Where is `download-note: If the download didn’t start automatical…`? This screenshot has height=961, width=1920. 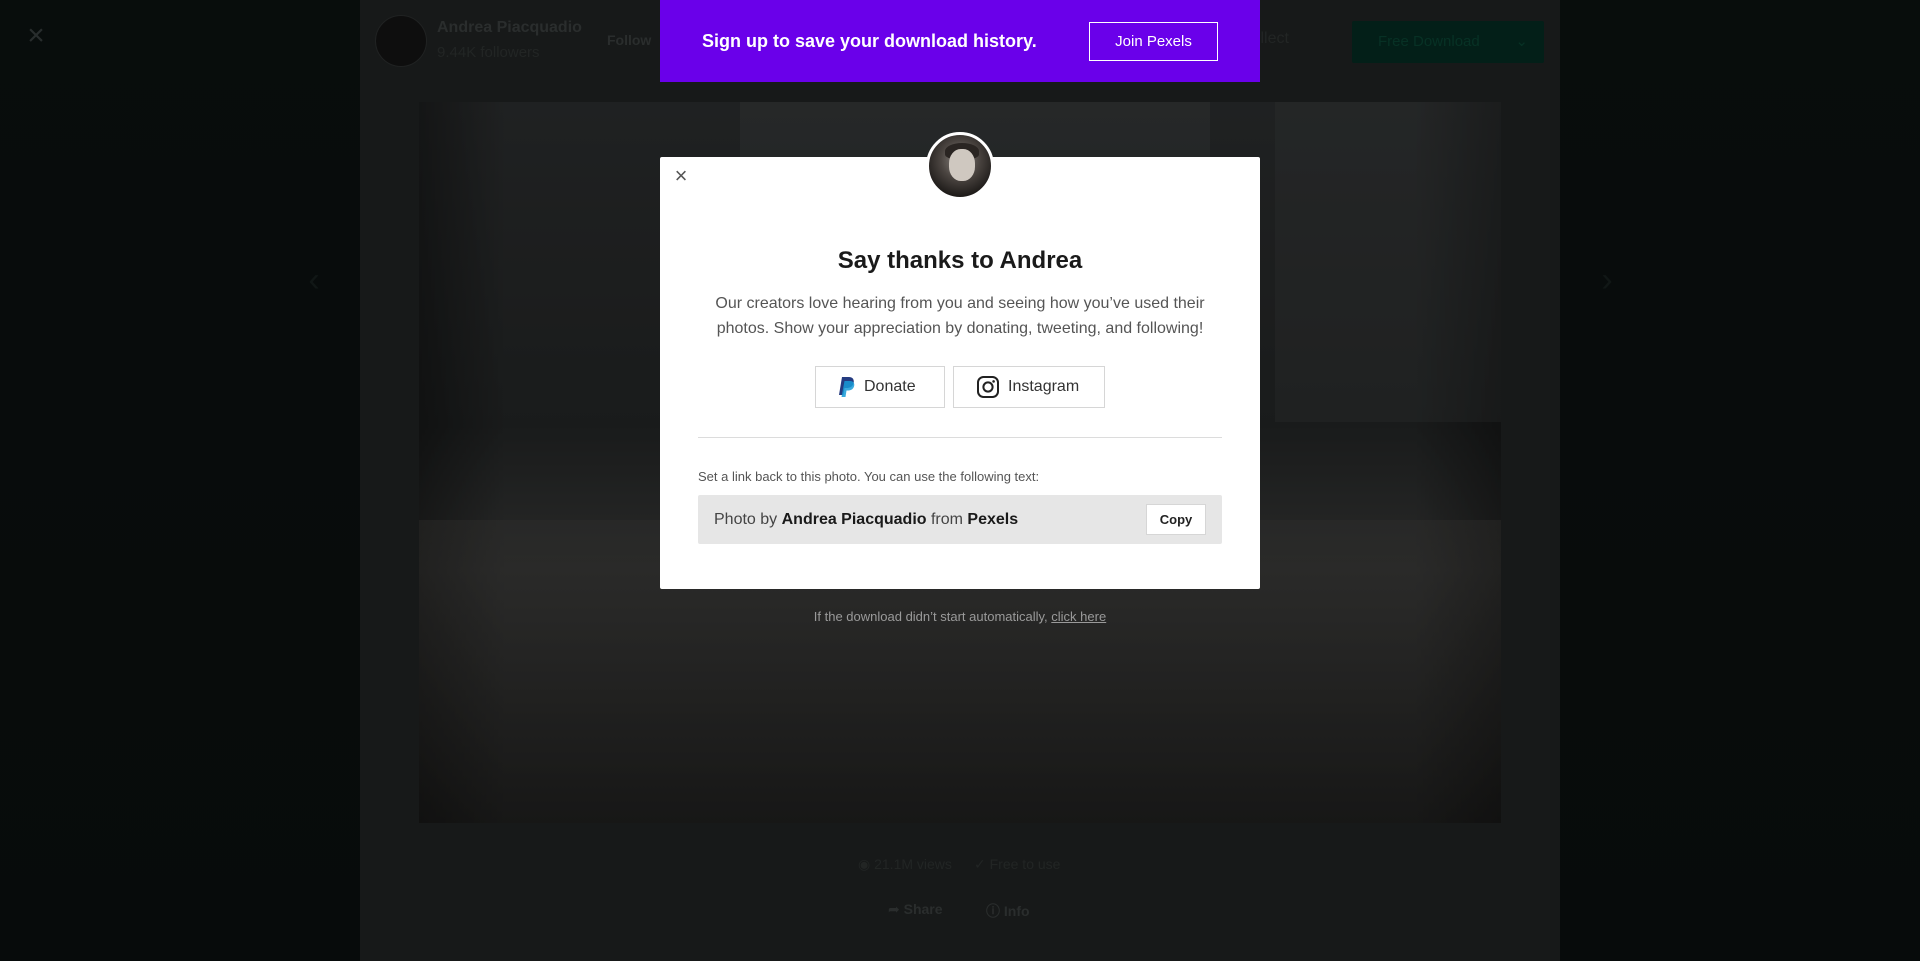 download-note: If the download didn’t start automatical… is located at coordinates (960, 616).